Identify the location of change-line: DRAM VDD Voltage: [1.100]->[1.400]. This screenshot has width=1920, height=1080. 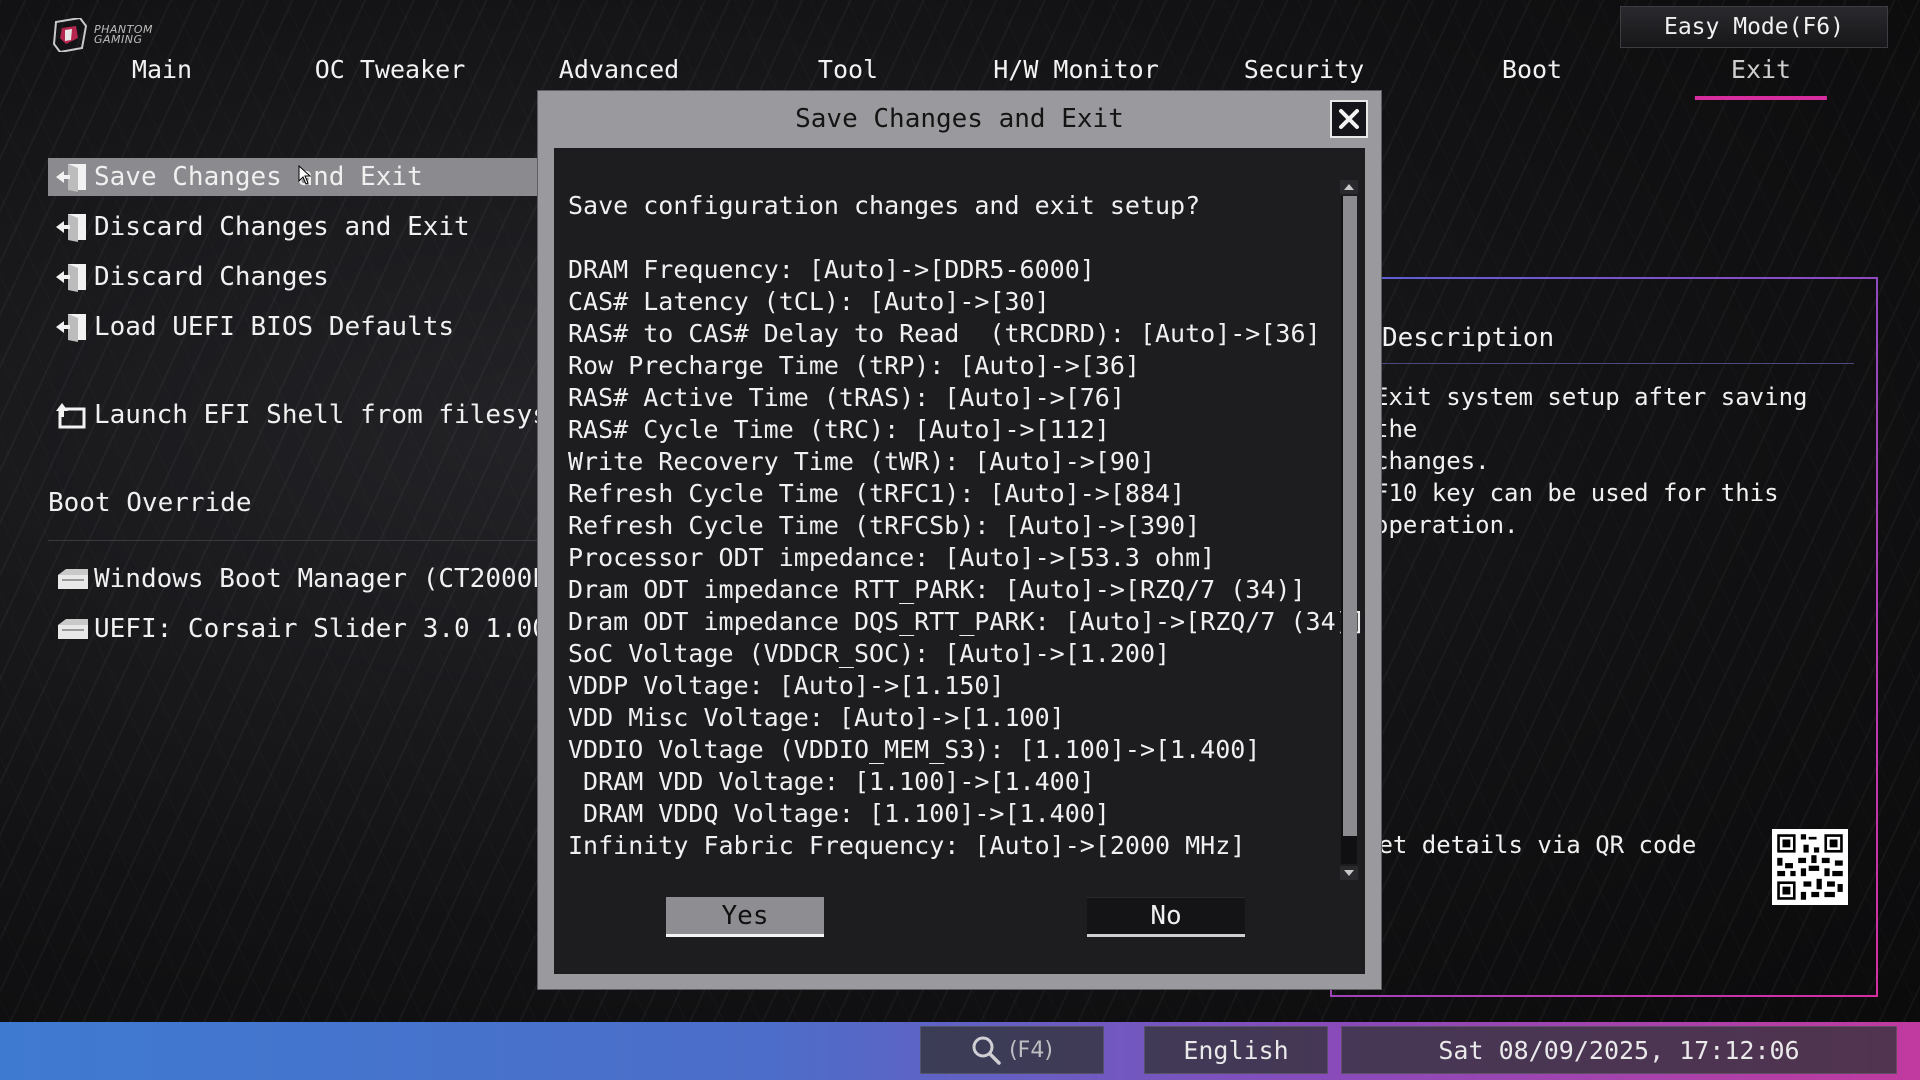
(831, 781).